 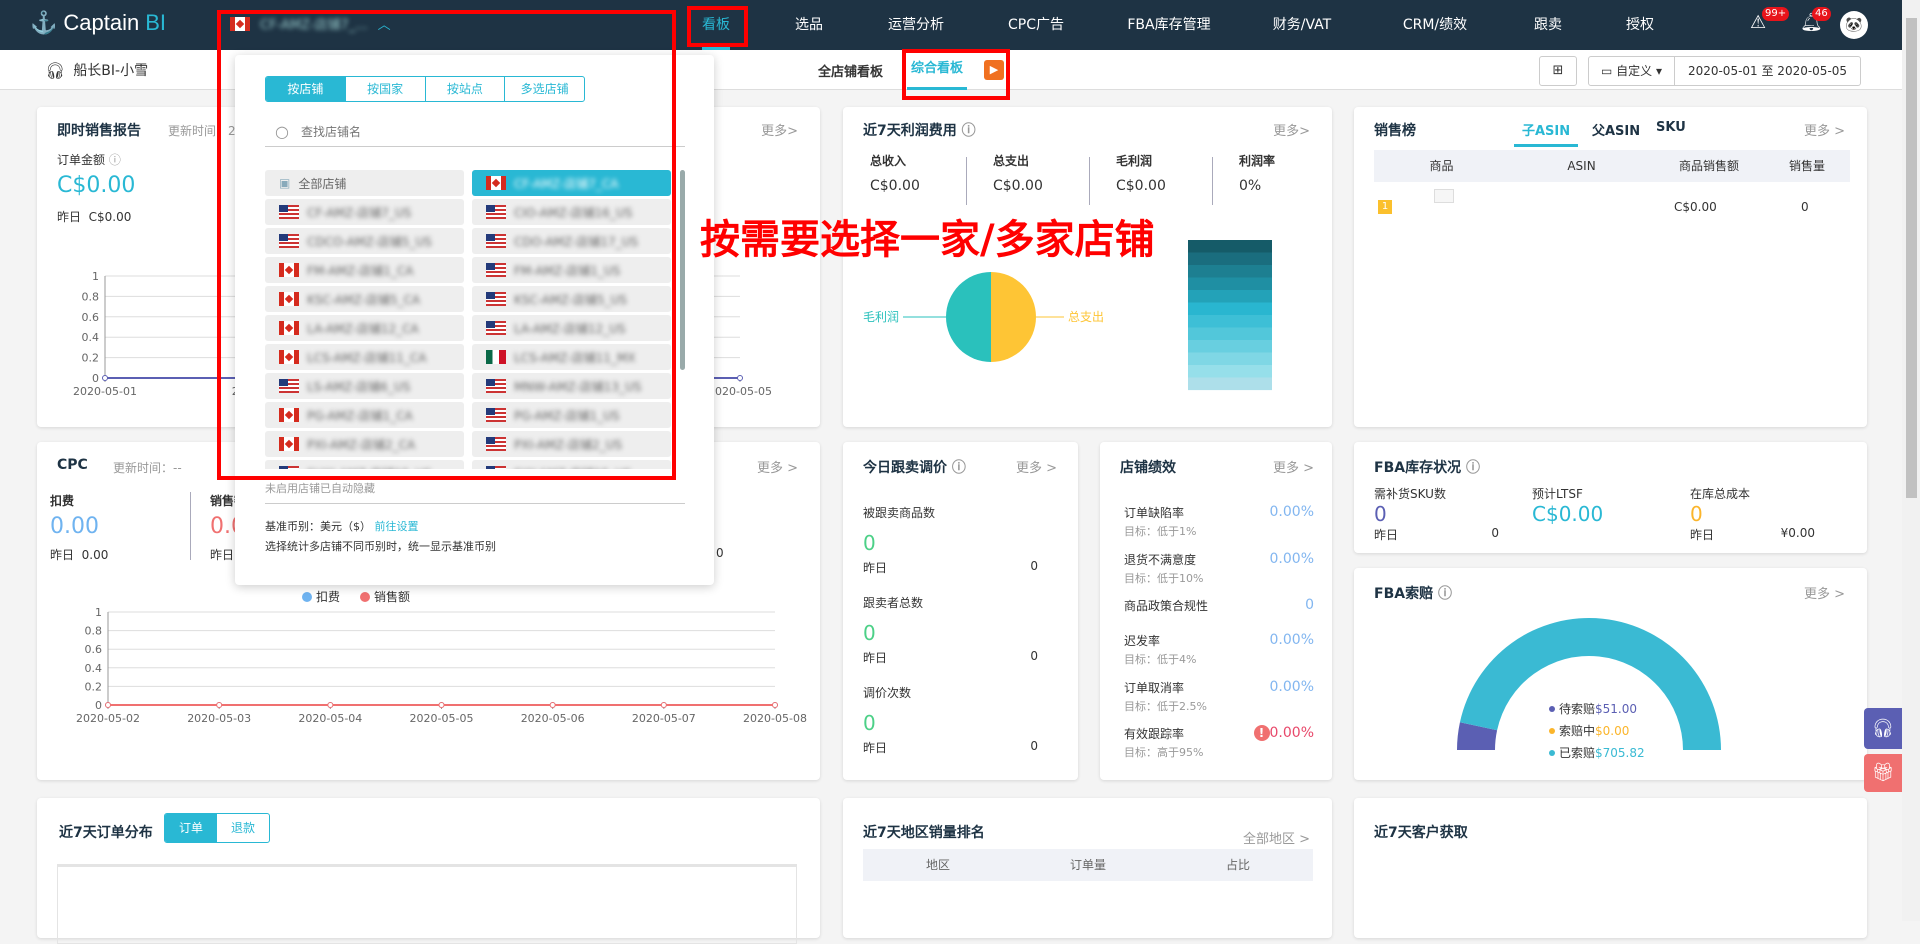 I want to click on store-option: PG-AMZ-店铺1_US, so click(x=571, y=415).